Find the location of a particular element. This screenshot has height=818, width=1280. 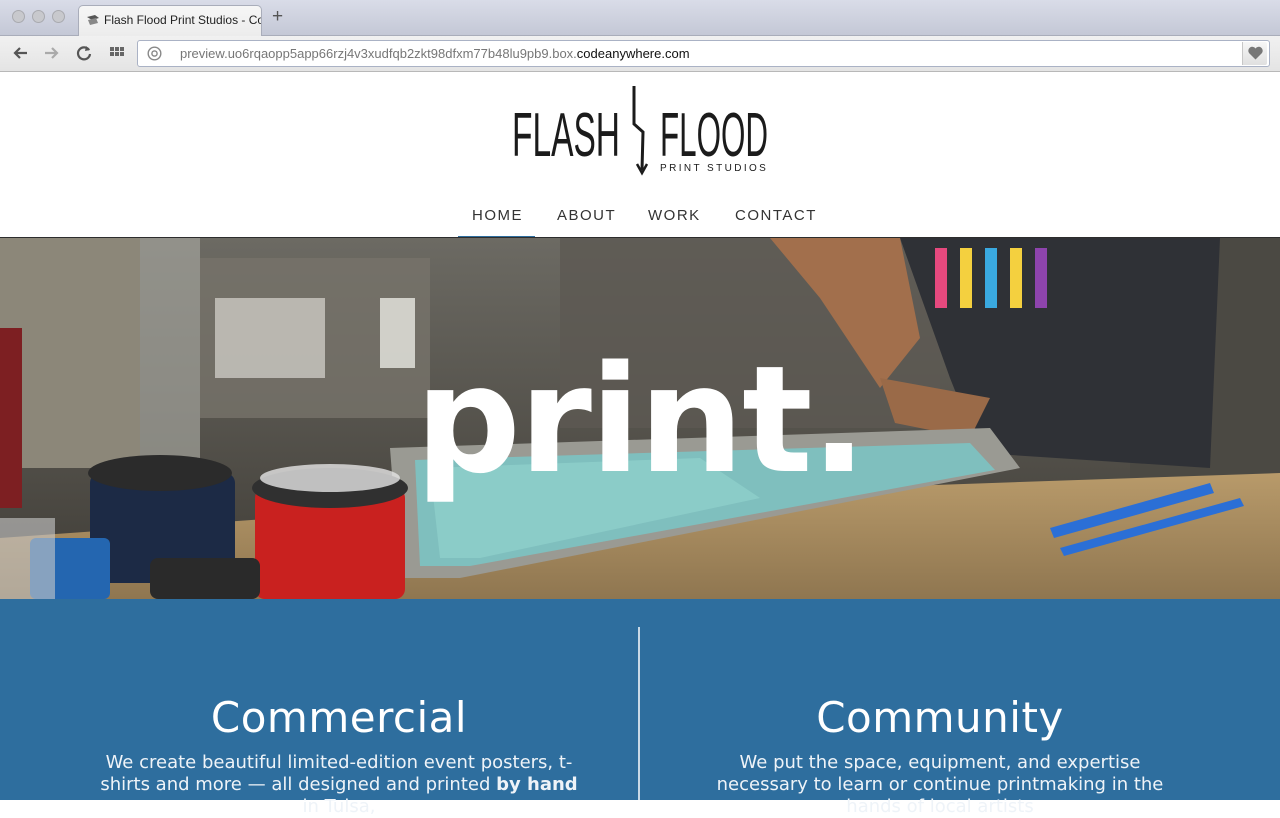

heart-icon is located at coordinates (1255, 53).